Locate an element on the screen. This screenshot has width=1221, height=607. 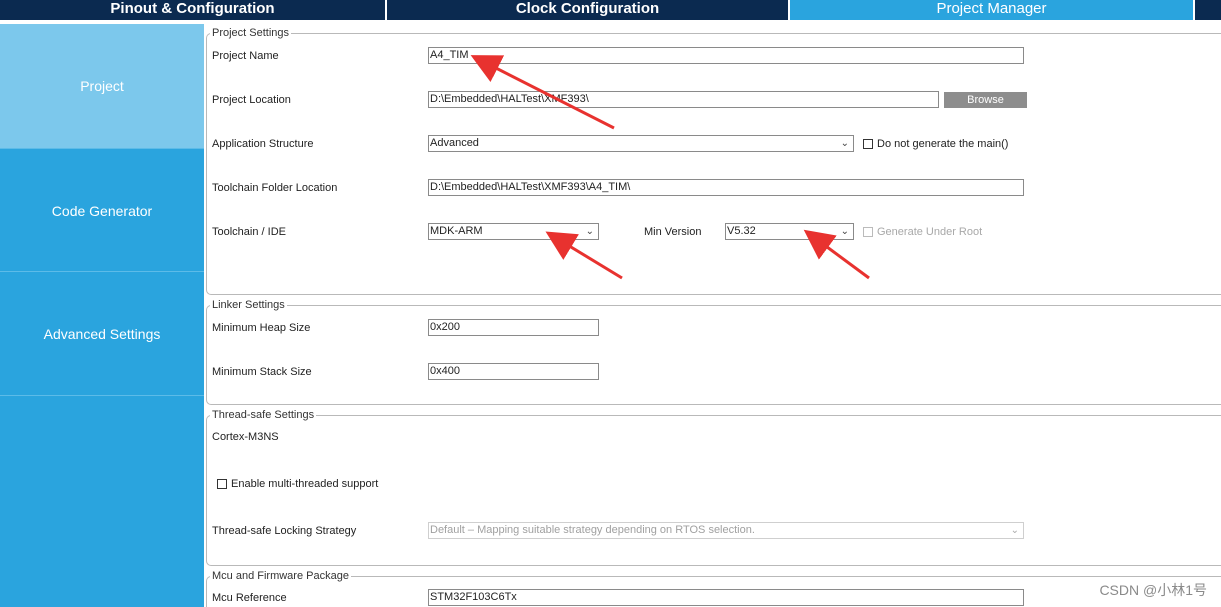
sidebar-item-advanced-settings: Advanced Settings is located at coordinates (102, 334).